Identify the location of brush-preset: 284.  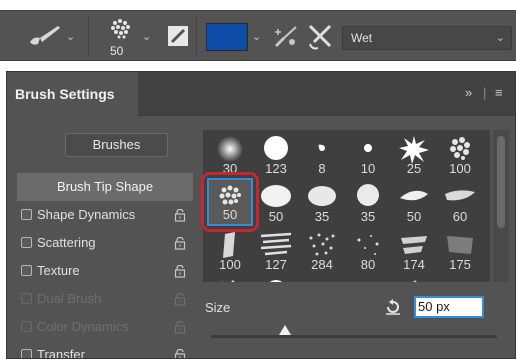
(322, 250).